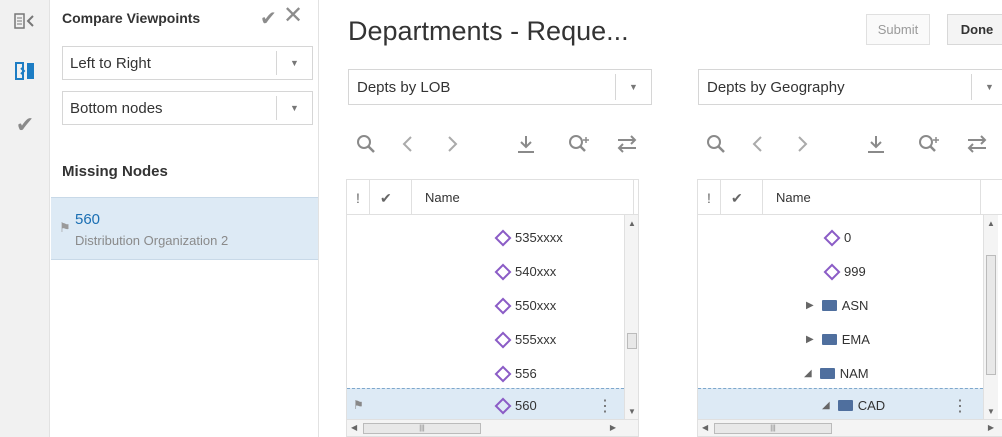  Describe the element at coordinates (268, 18) in the screenshot. I see `apply-check-icon: ✔` at that location.